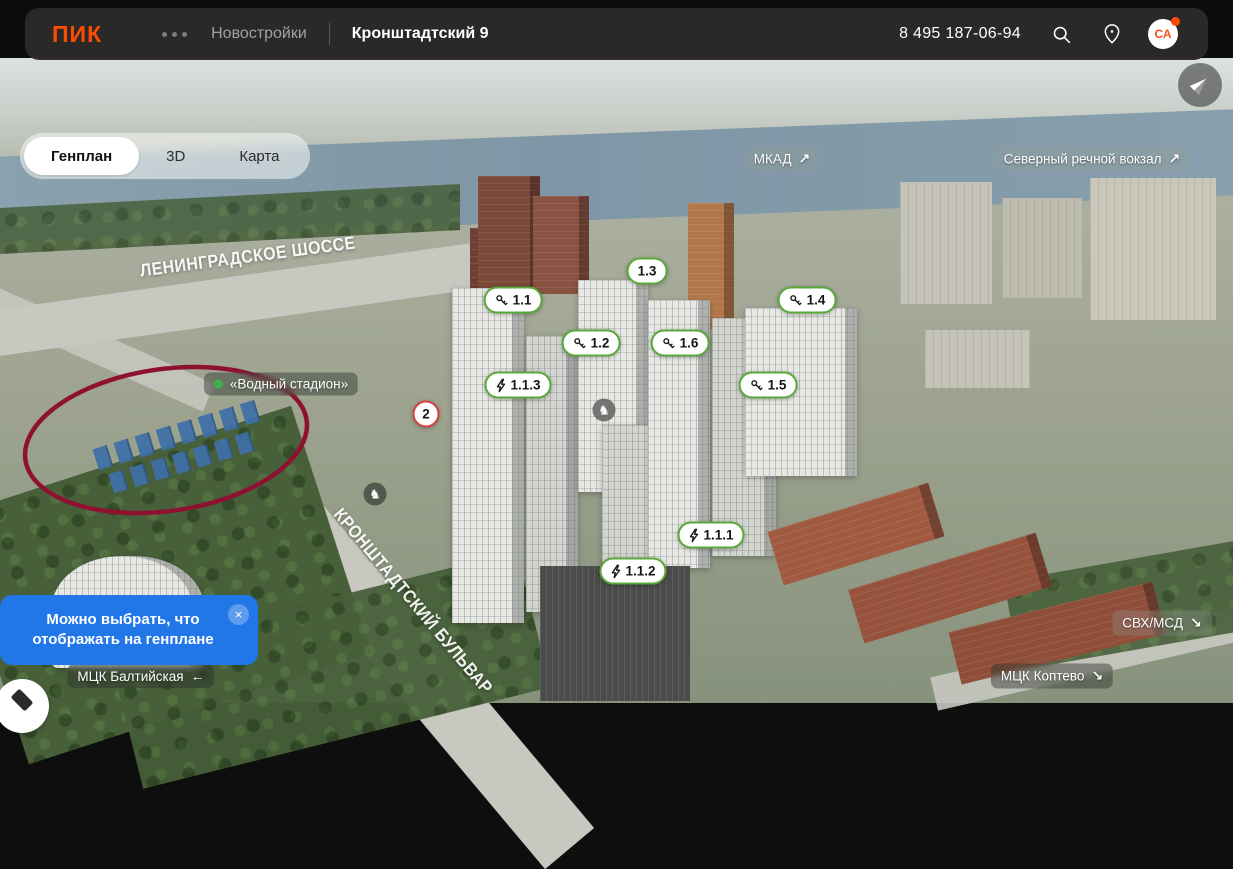 The height and width of the screenshot is (869, 1233). I want to click on building-marker-1-1-1: 1.1.1, so click(711, 535).